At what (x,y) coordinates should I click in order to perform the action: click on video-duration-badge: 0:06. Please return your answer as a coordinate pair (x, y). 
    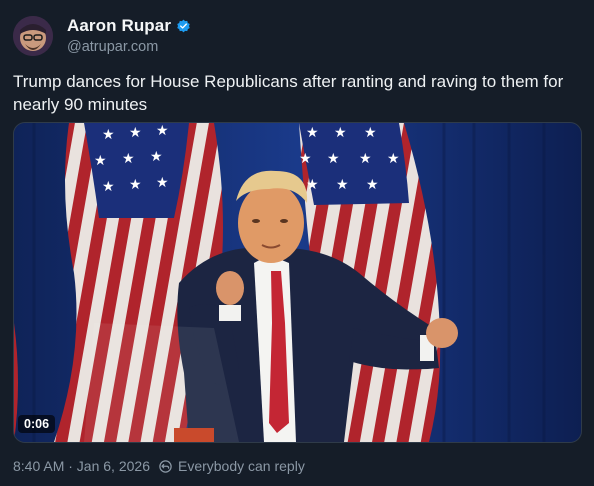
    Looking at the image, I should click on (37, 424).